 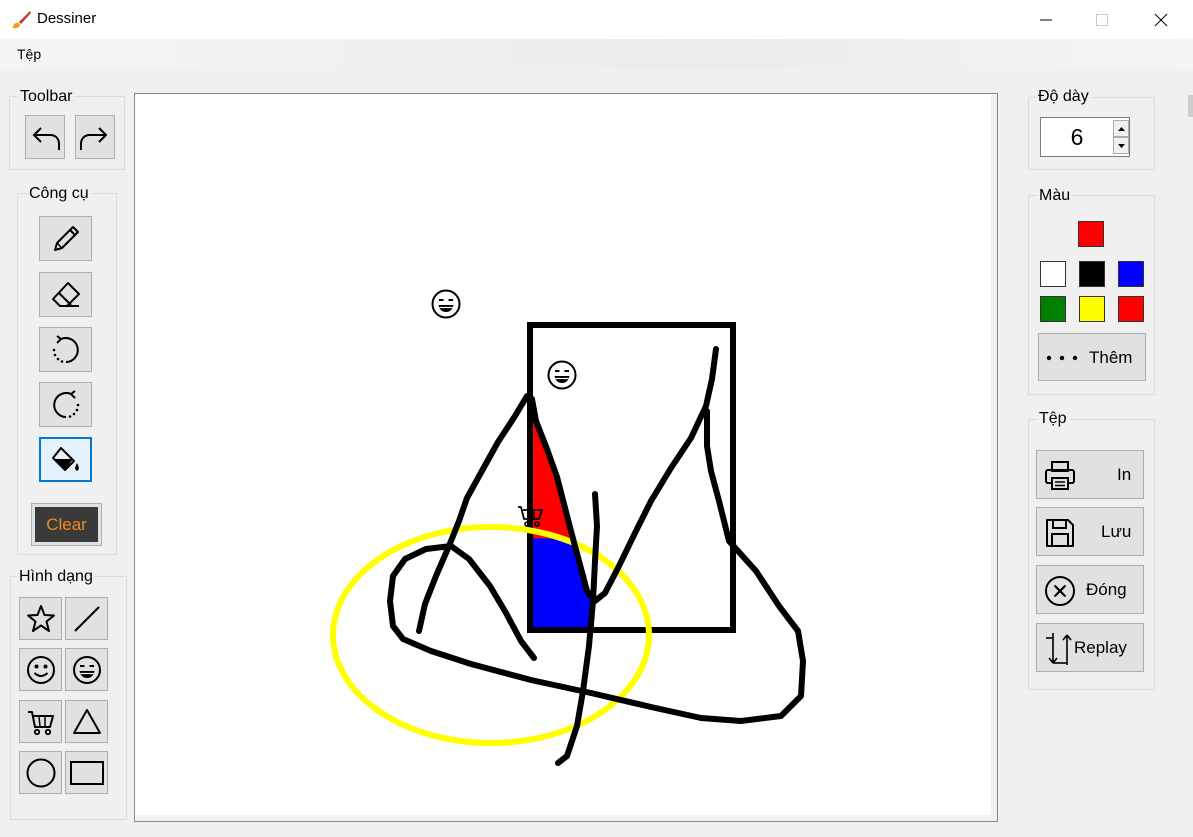 I want to click on save-floppy-icon, so click(x=1060, y=533).